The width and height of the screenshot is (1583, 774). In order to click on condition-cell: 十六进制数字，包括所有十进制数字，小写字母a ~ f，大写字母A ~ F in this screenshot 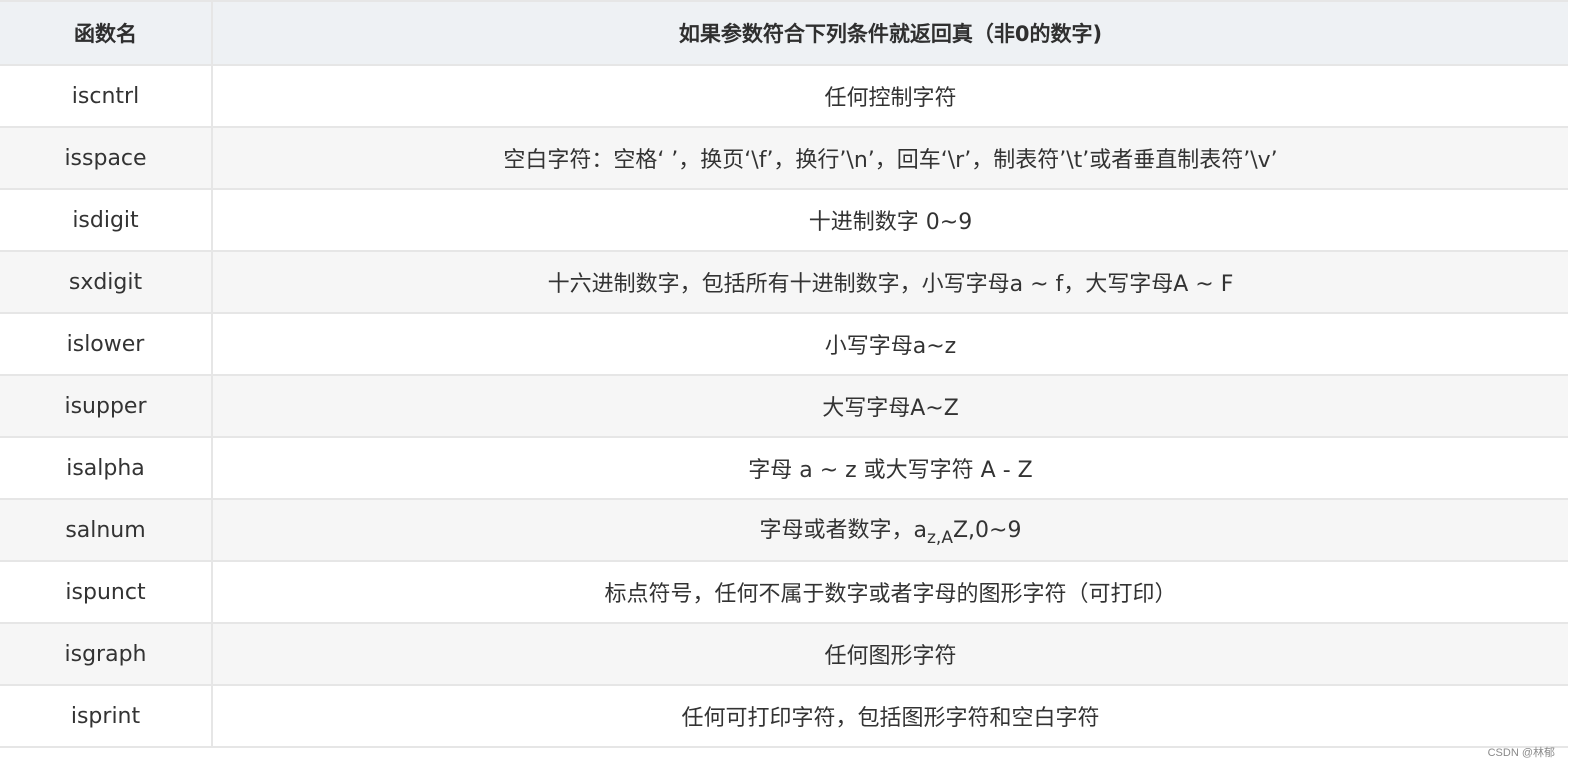, I will do `click(890, 282)`.